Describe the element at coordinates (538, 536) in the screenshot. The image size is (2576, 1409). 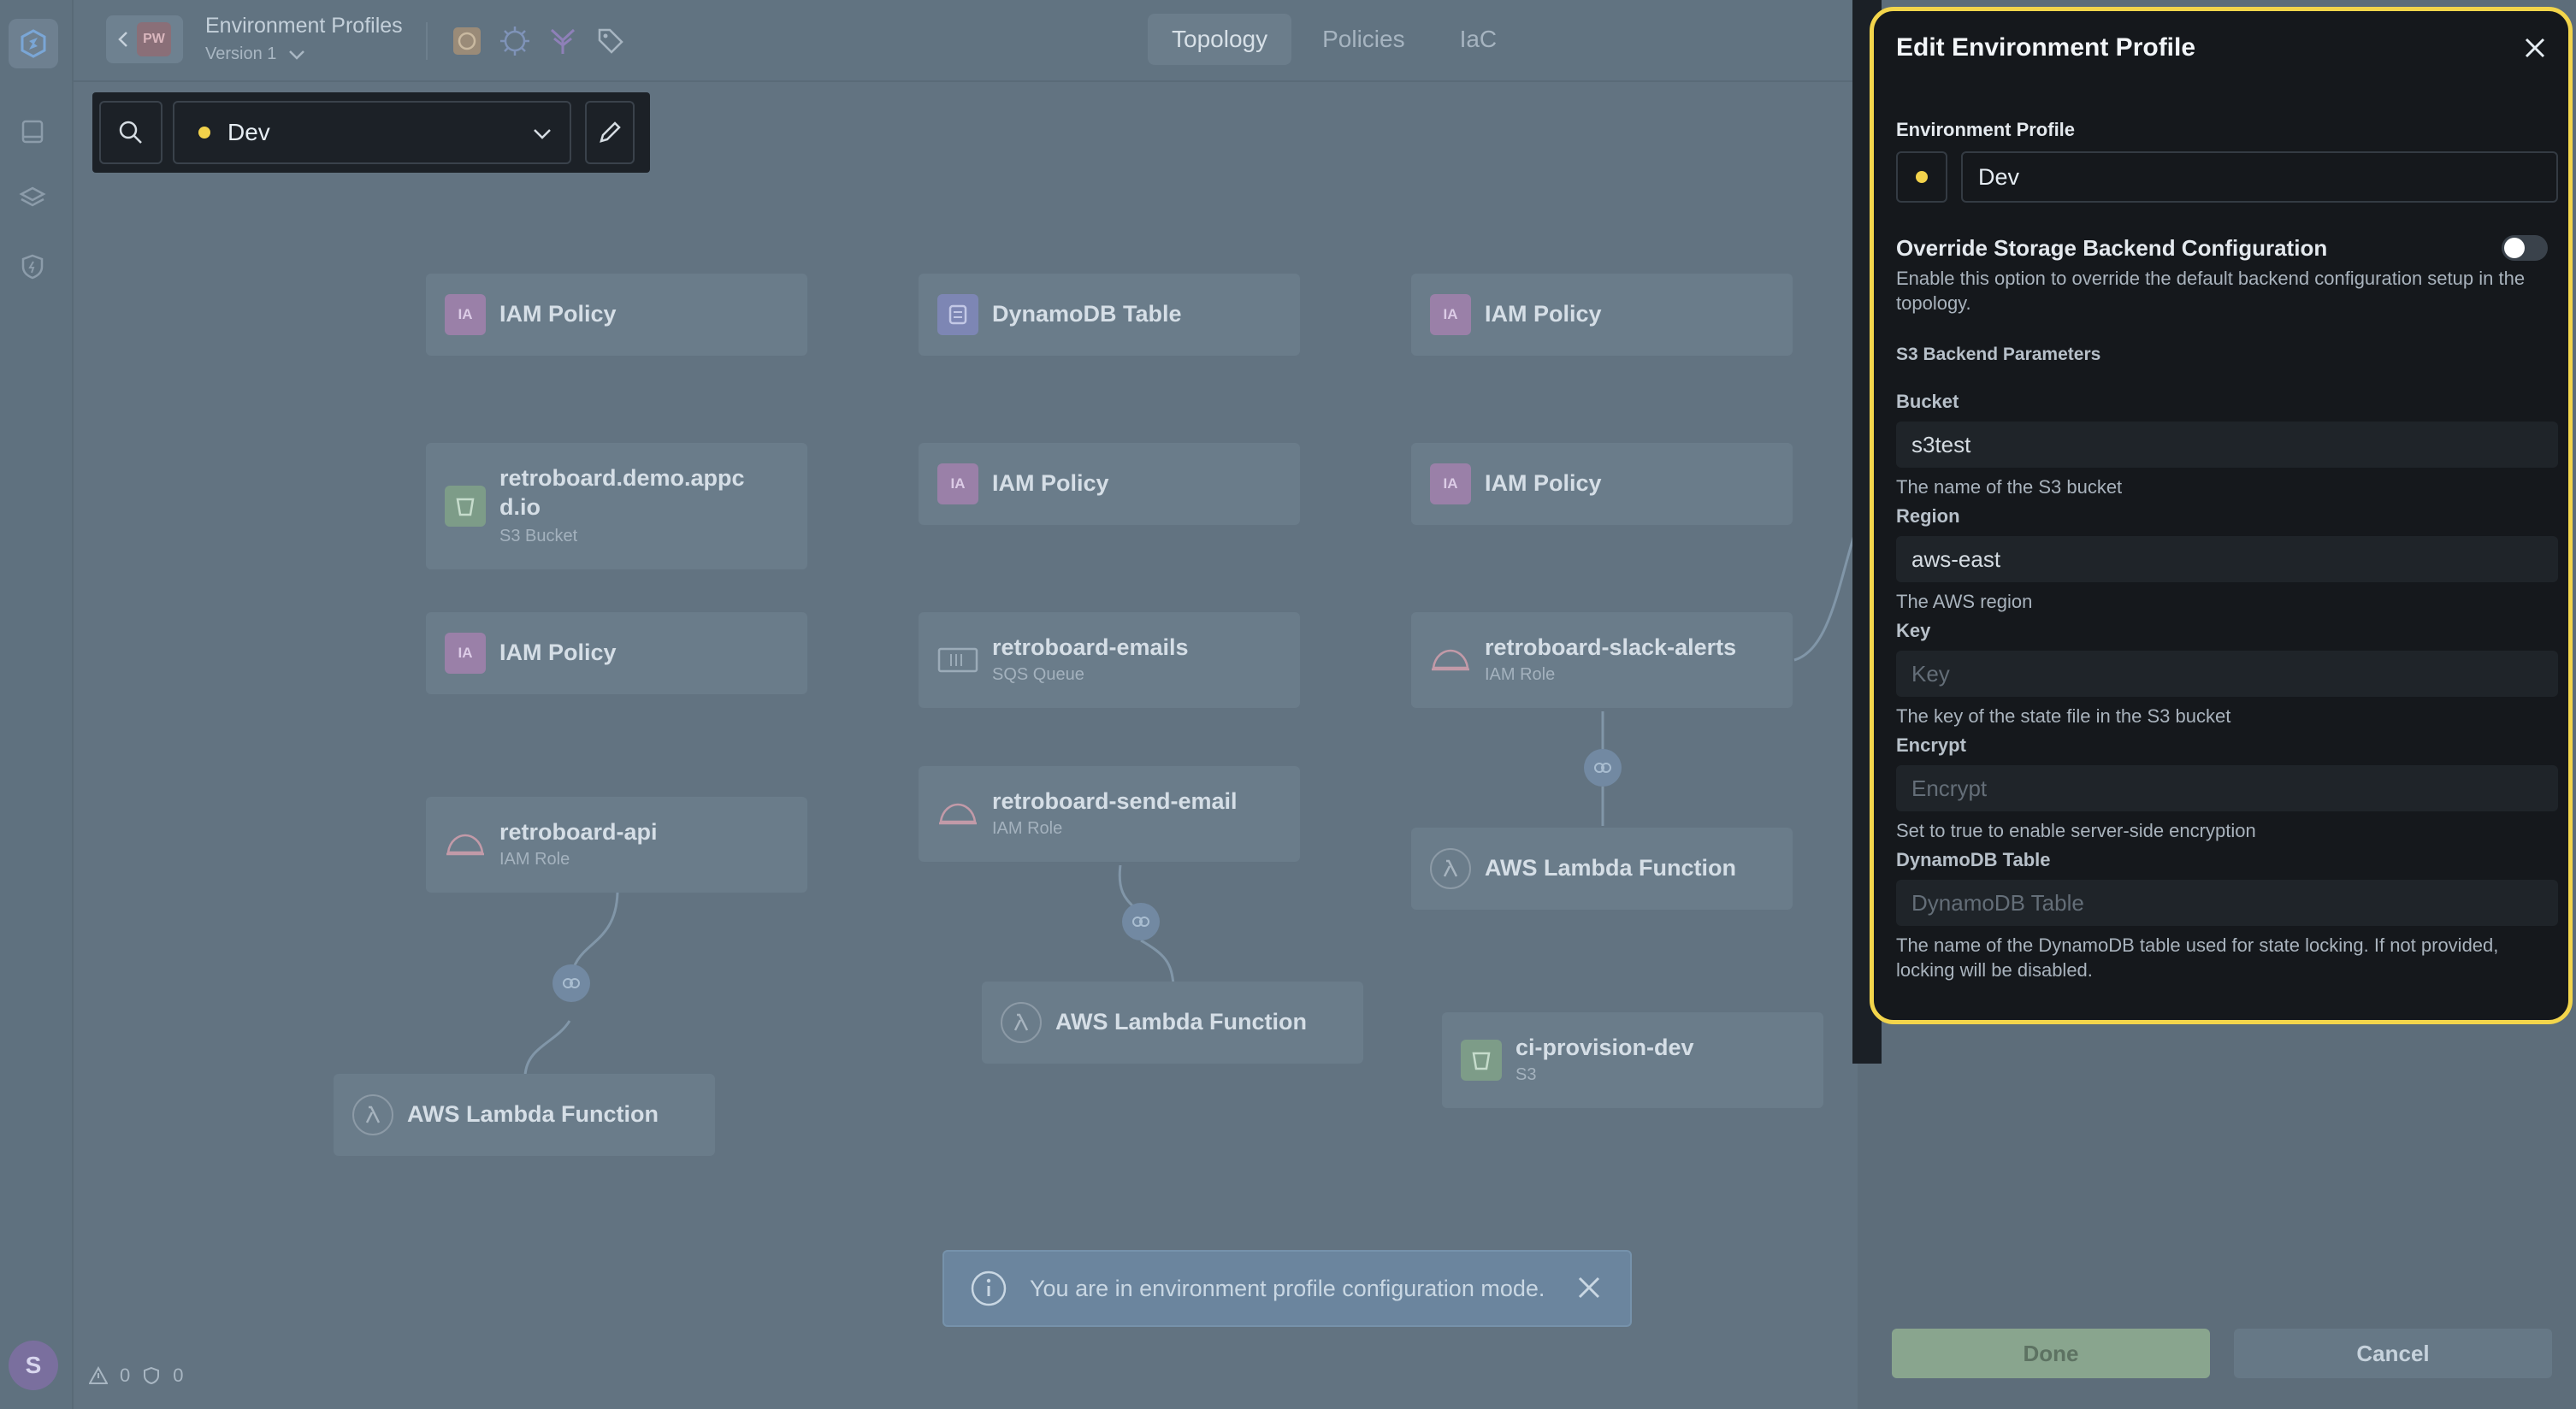
I see `node-subtitle: S3 Bucket` at that location.